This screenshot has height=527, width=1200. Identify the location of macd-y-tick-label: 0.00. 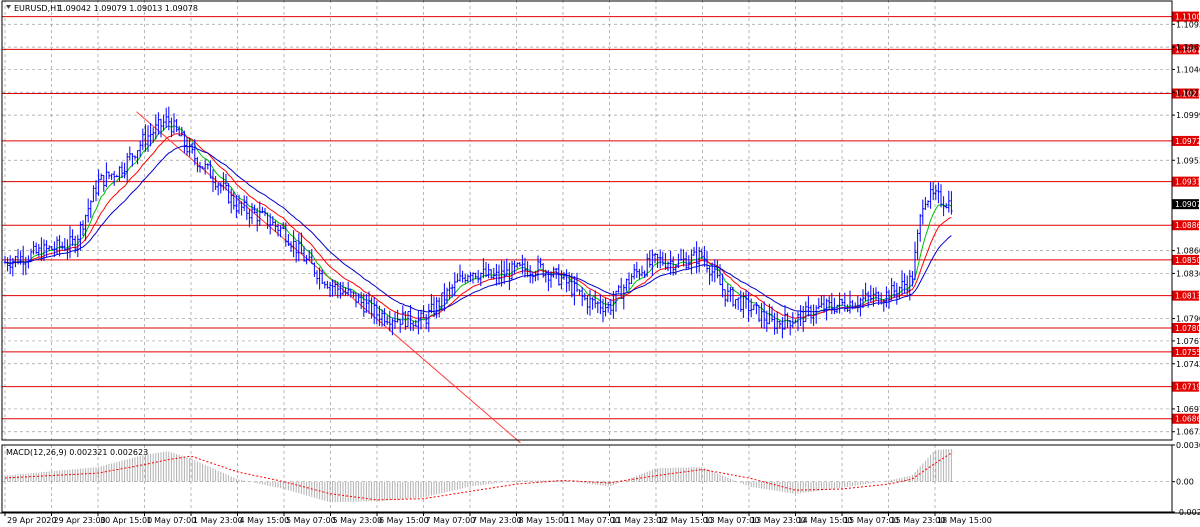
(1185, 482).